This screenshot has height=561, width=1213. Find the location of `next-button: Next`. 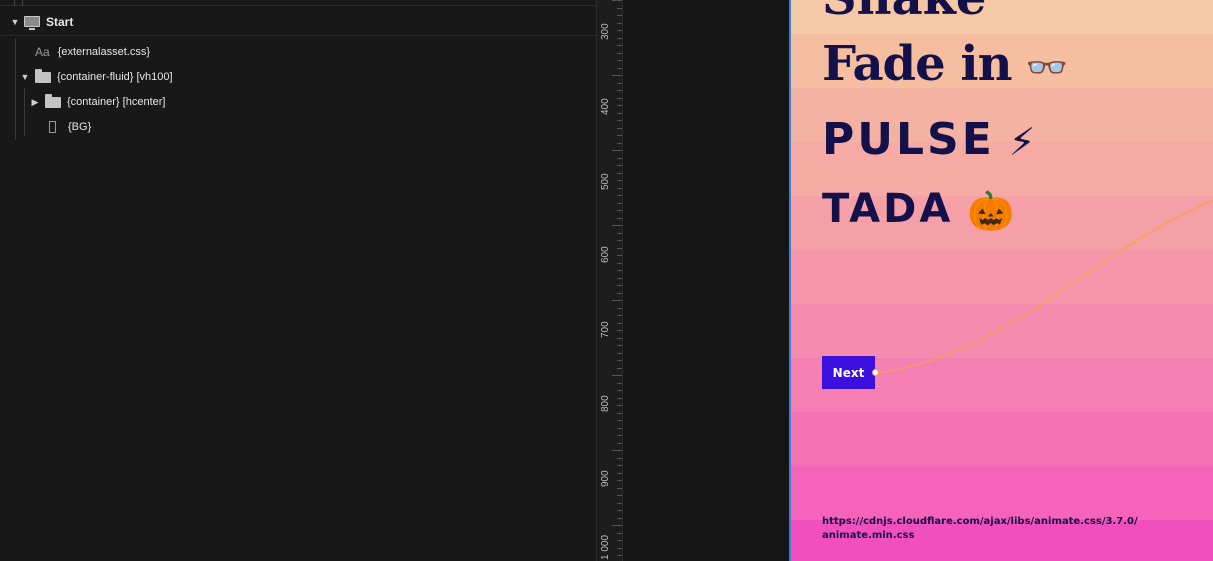

next-button: Next is located at coordinates (848, 372).